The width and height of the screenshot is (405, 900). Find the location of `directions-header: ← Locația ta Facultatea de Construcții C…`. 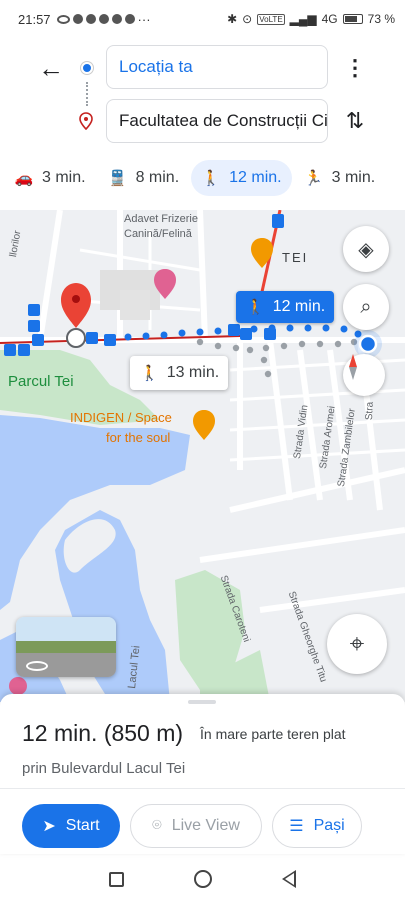

directions-header: ← Locația ta Facultatea de Construcții C… is located at coordinates (202, 94).